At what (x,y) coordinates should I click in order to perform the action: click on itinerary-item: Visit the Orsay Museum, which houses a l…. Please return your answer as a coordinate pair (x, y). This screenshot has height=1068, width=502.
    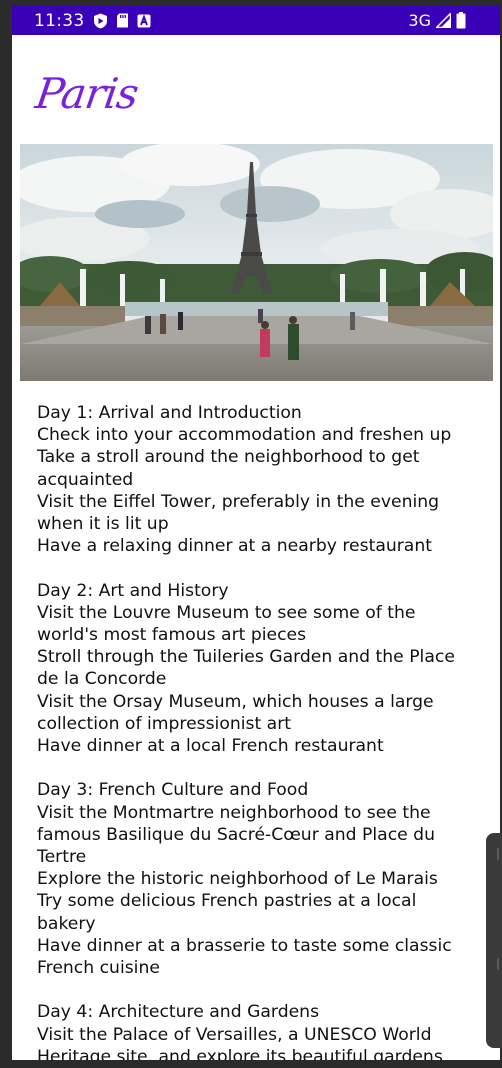
    Looking at the image, I should click on (235, 712).